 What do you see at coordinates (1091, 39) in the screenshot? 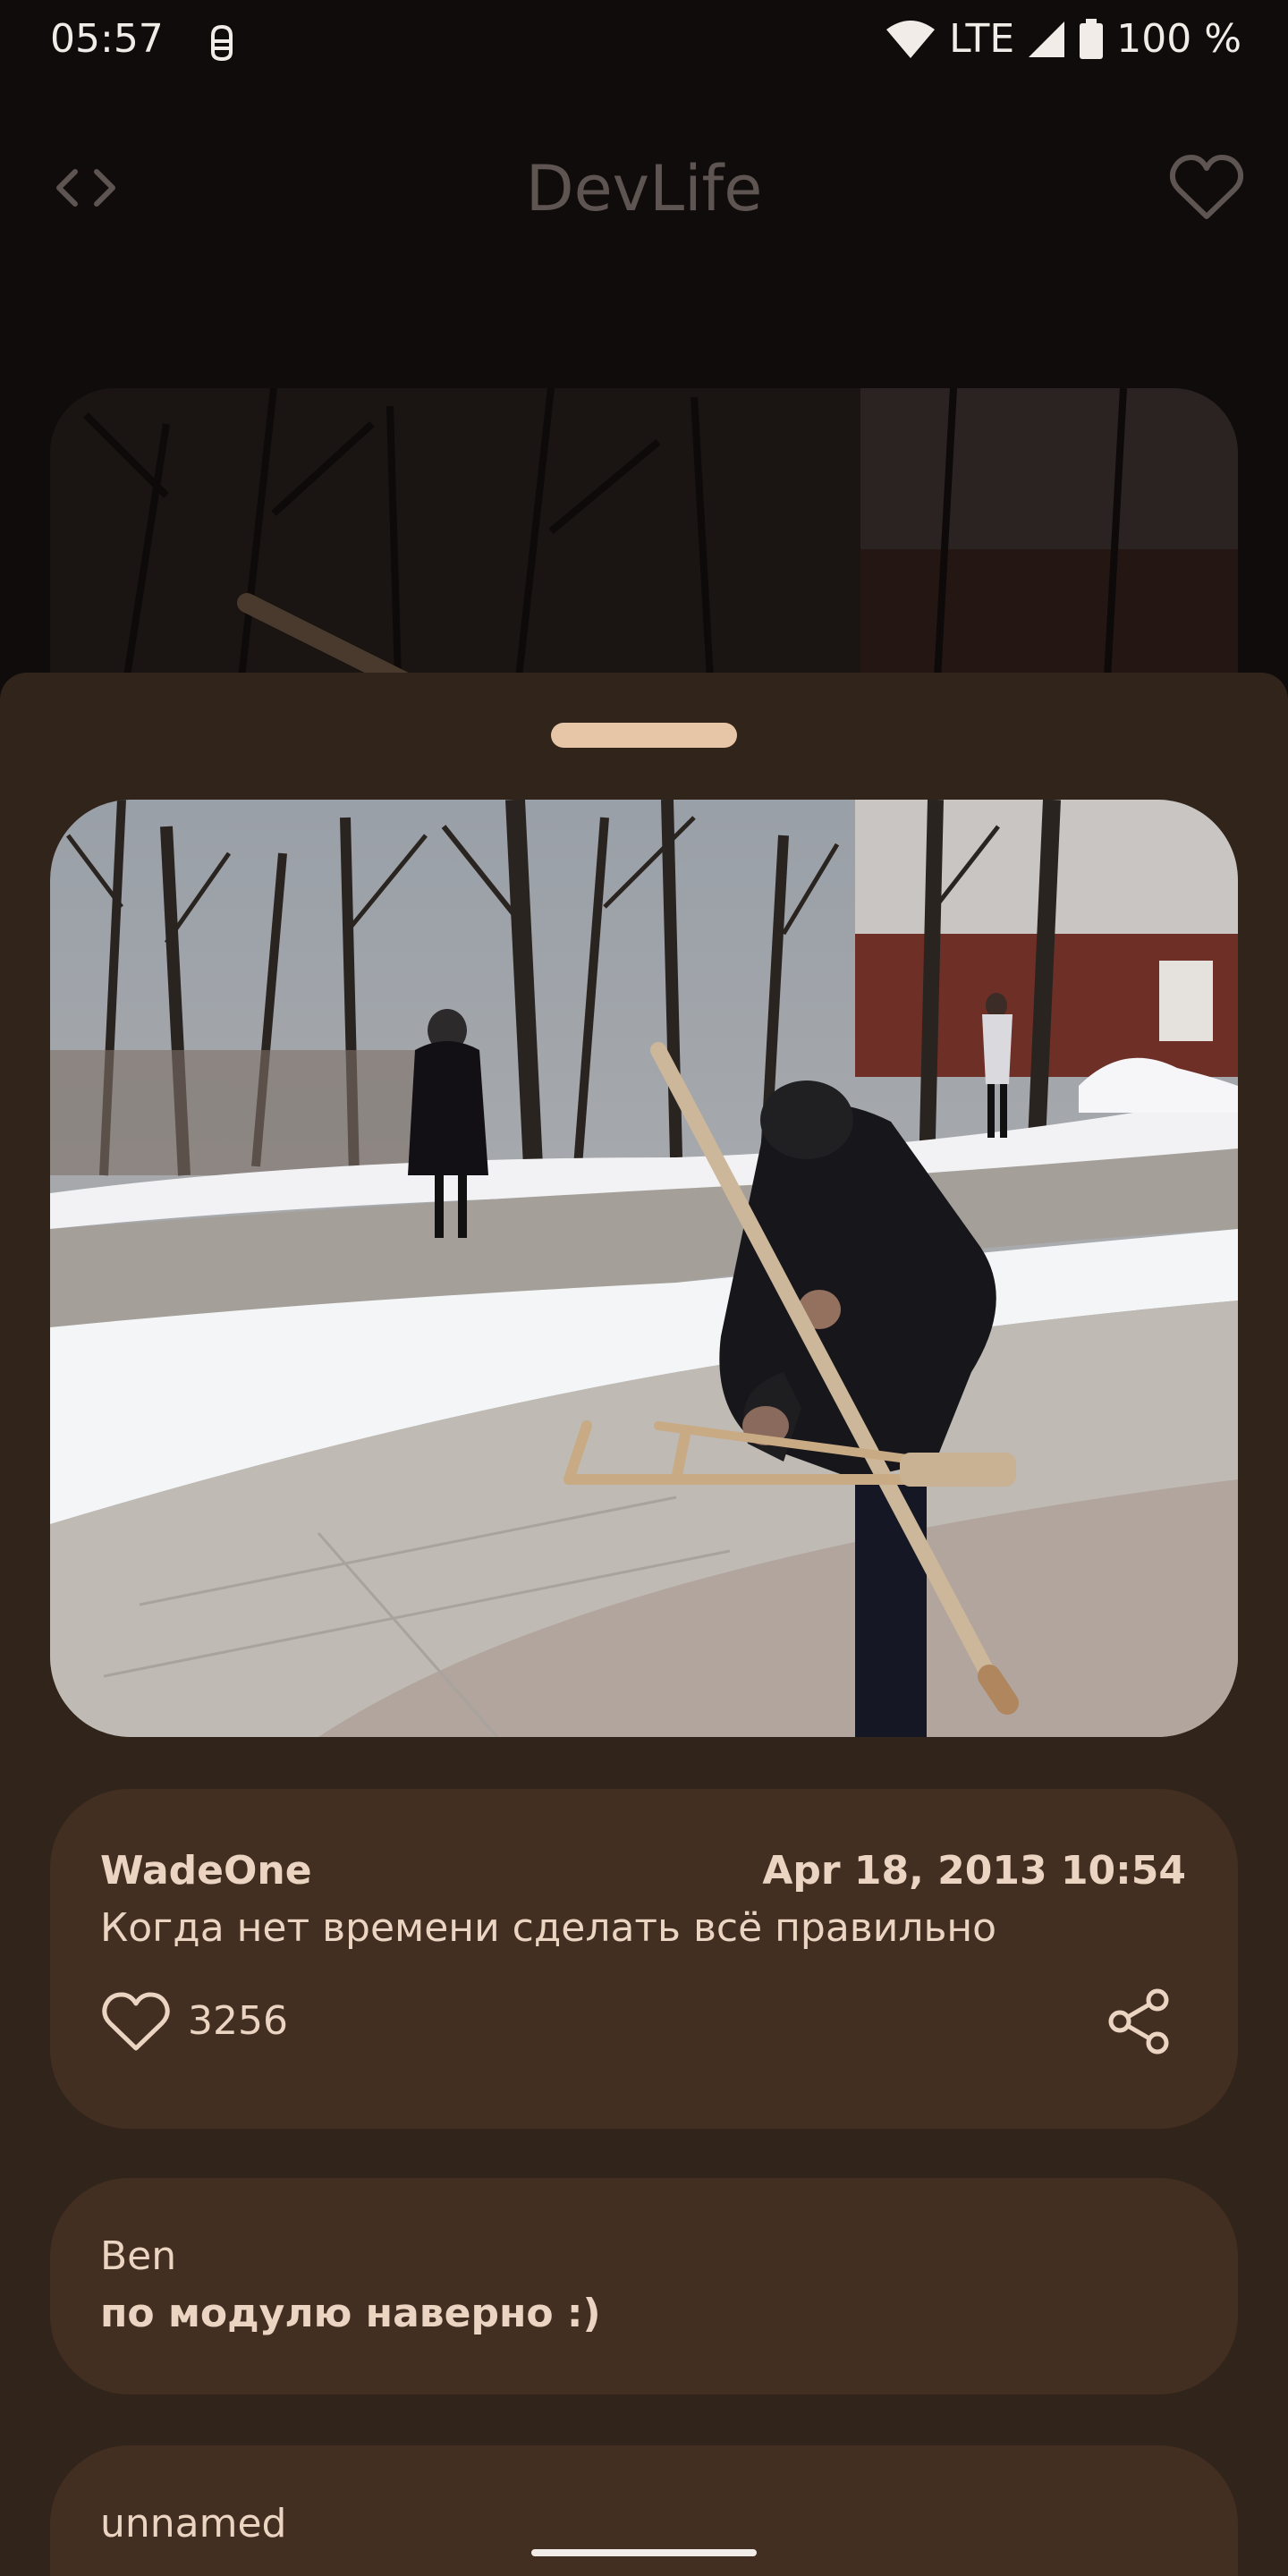
I see `battery-icon` at bounding box center [1091, 39].